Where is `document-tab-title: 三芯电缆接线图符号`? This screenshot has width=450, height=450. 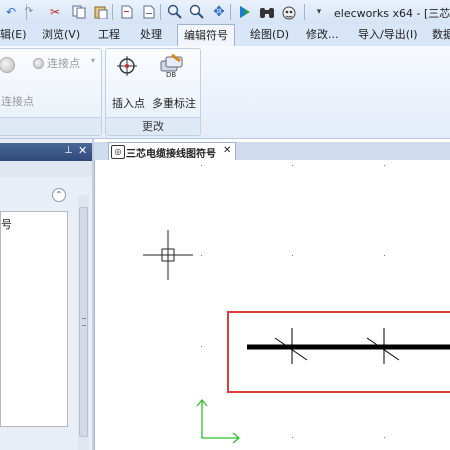
document-tab-title: 三芯电缆接线图符号 is located at coordinates (171, 154).